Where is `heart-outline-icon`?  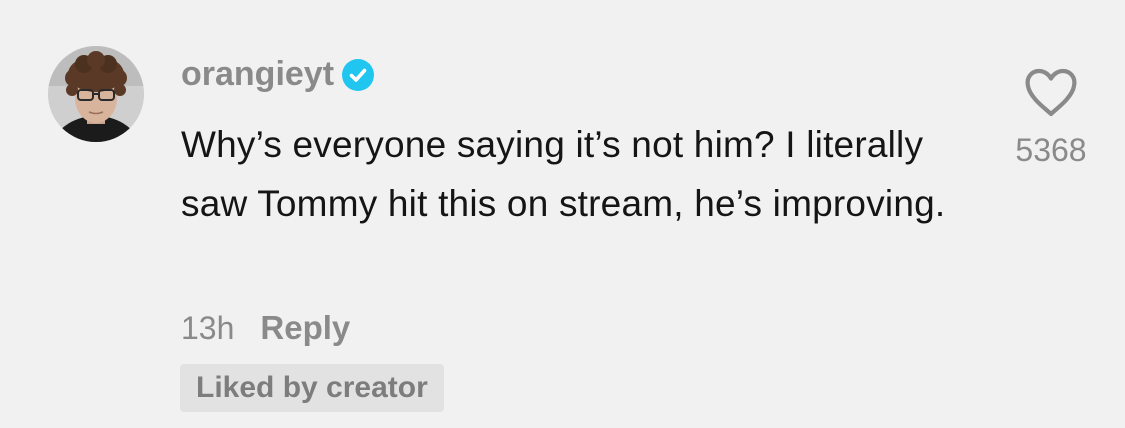 heart-outline-icon is located at coordinates (1051, 93).